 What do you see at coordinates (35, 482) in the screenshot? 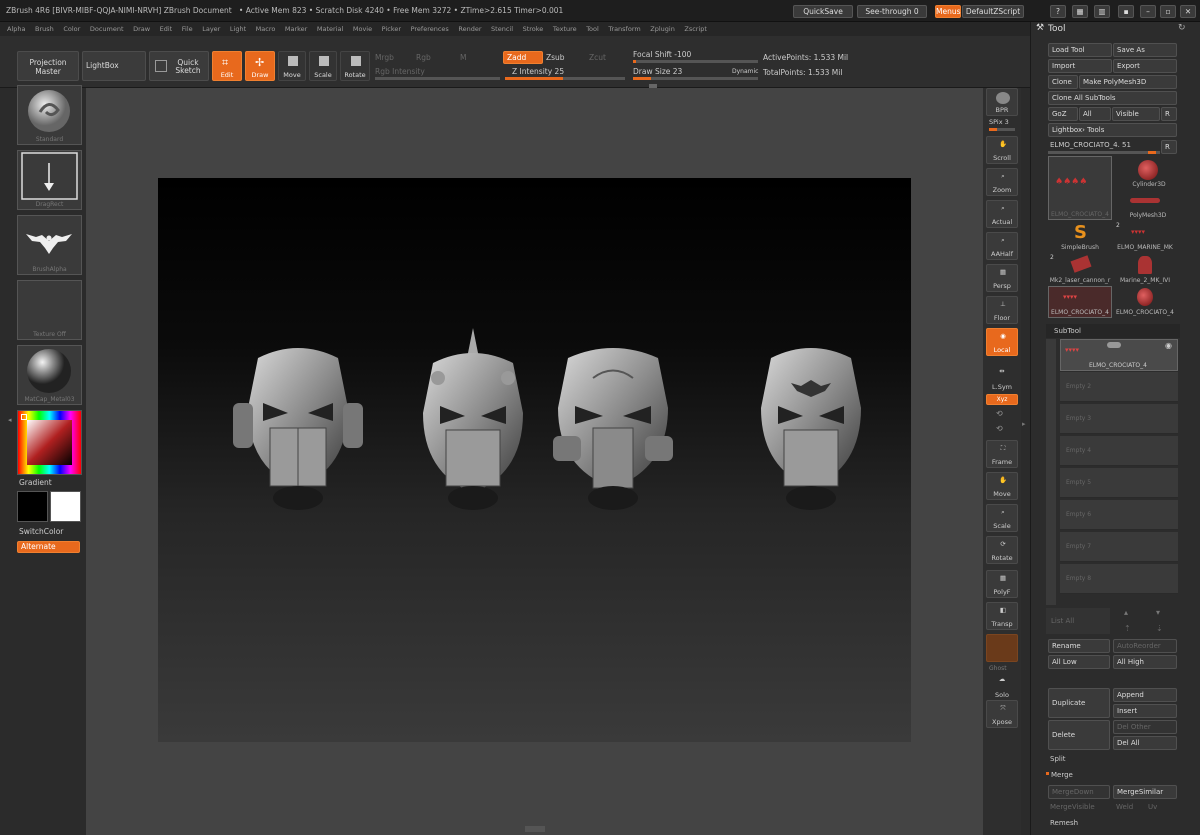
I see `gradient-label: Gradient` at bounding box center [35, 482].